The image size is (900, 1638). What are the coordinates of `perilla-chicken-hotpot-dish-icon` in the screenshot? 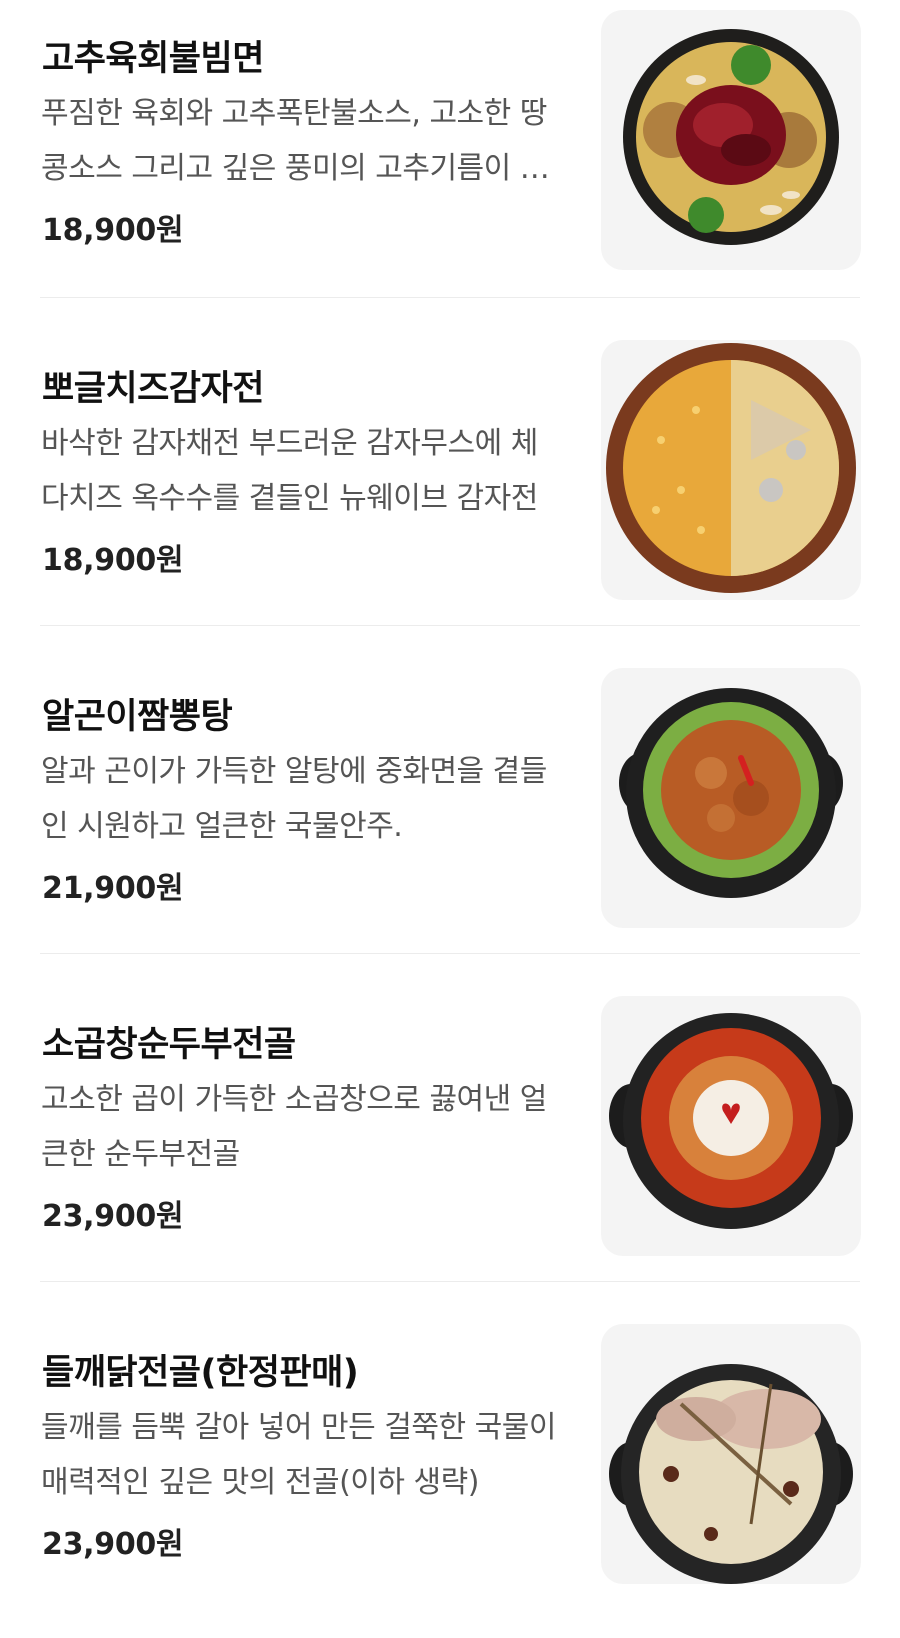 It's located at (731, 1474).